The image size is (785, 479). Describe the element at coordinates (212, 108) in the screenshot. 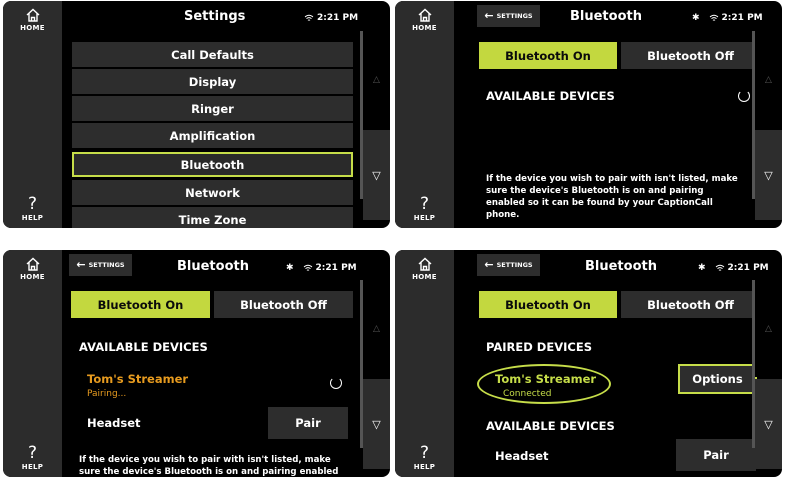

I see `menu-item-ringer: Ringer` at that location.